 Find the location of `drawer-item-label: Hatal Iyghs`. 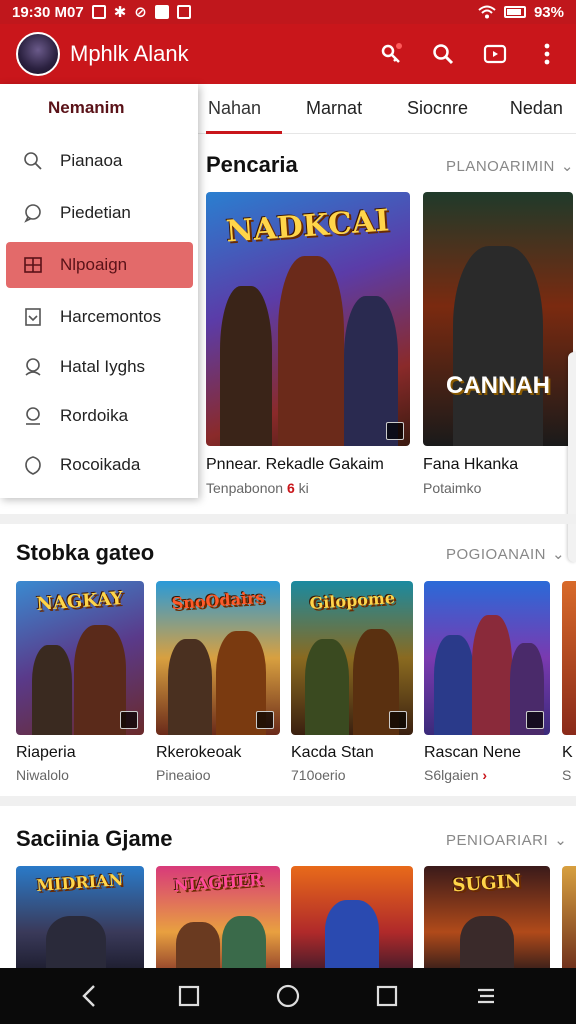

drawer-item-label: Hatal Iyghs is located at coordinates (103, 366).